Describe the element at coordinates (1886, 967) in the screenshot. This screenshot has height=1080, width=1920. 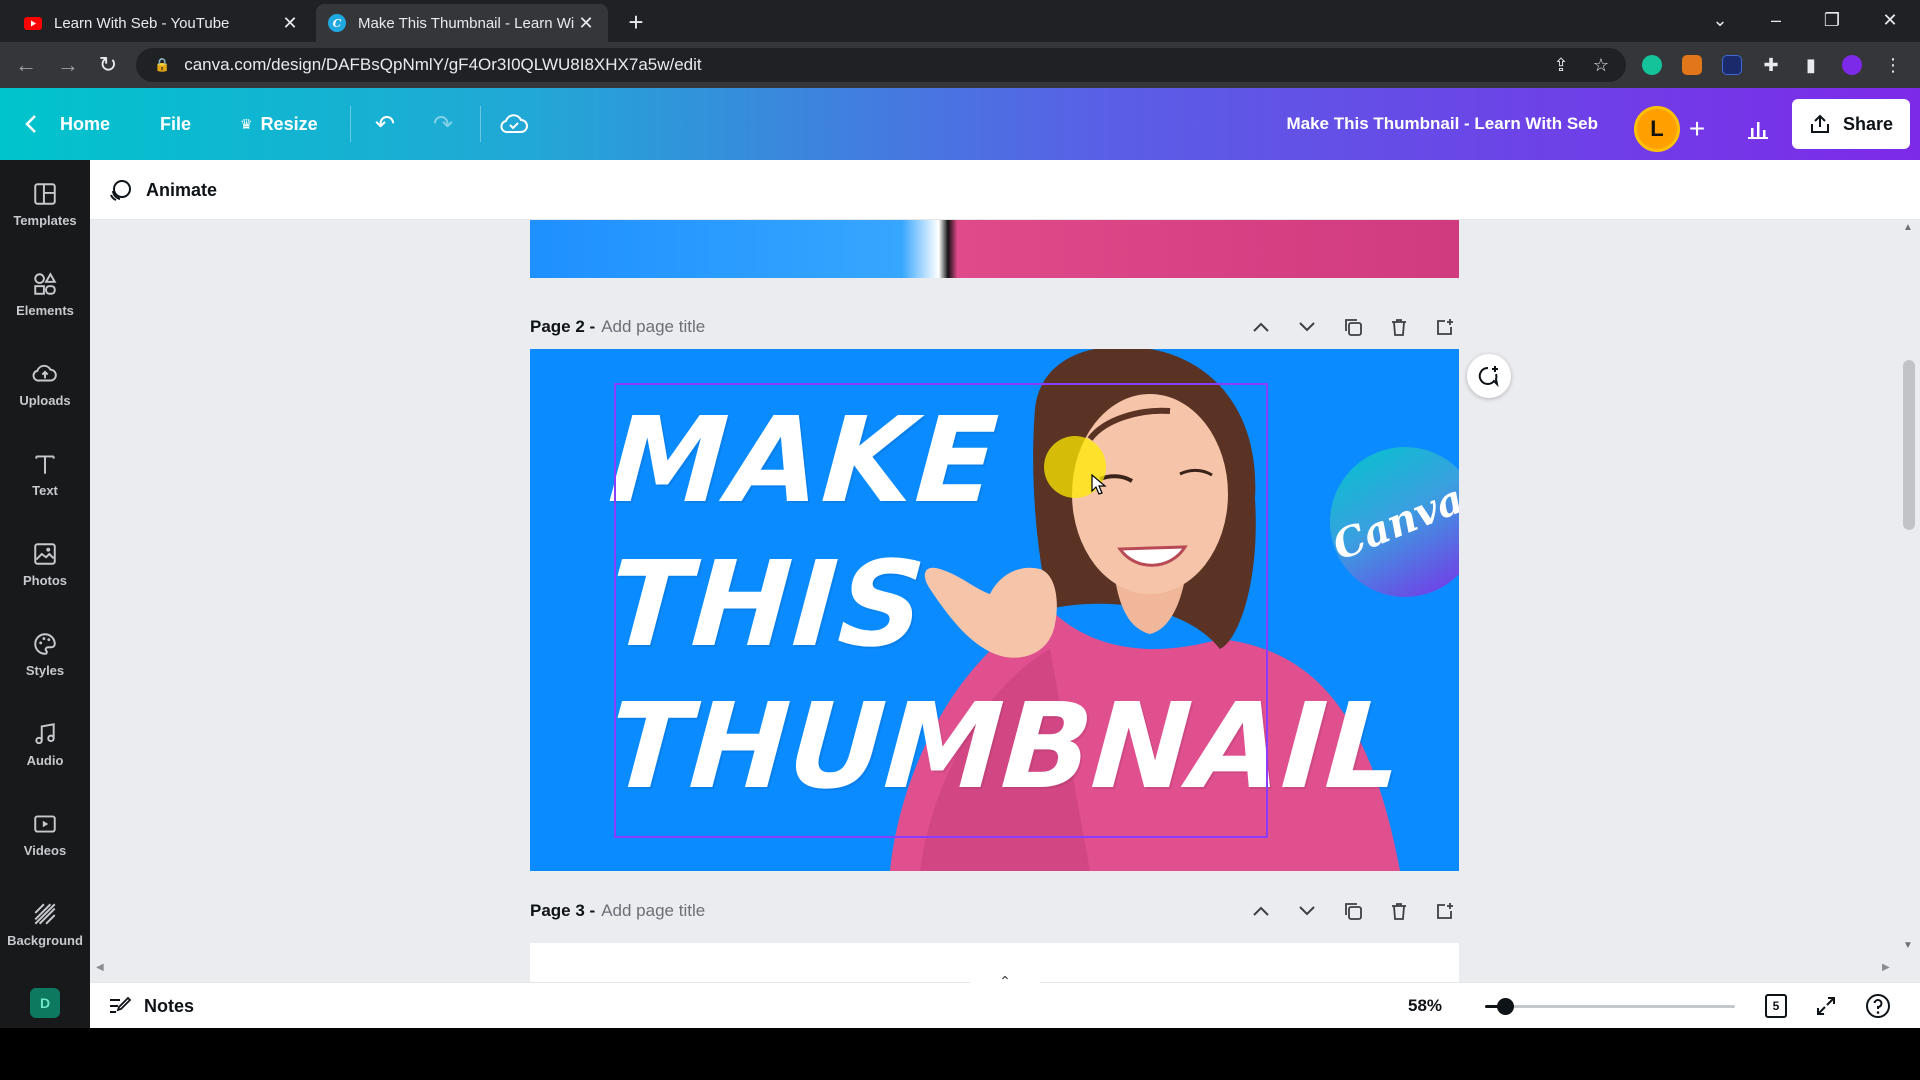
I see `scroll-right-arrow-icon: ▶` at that location.